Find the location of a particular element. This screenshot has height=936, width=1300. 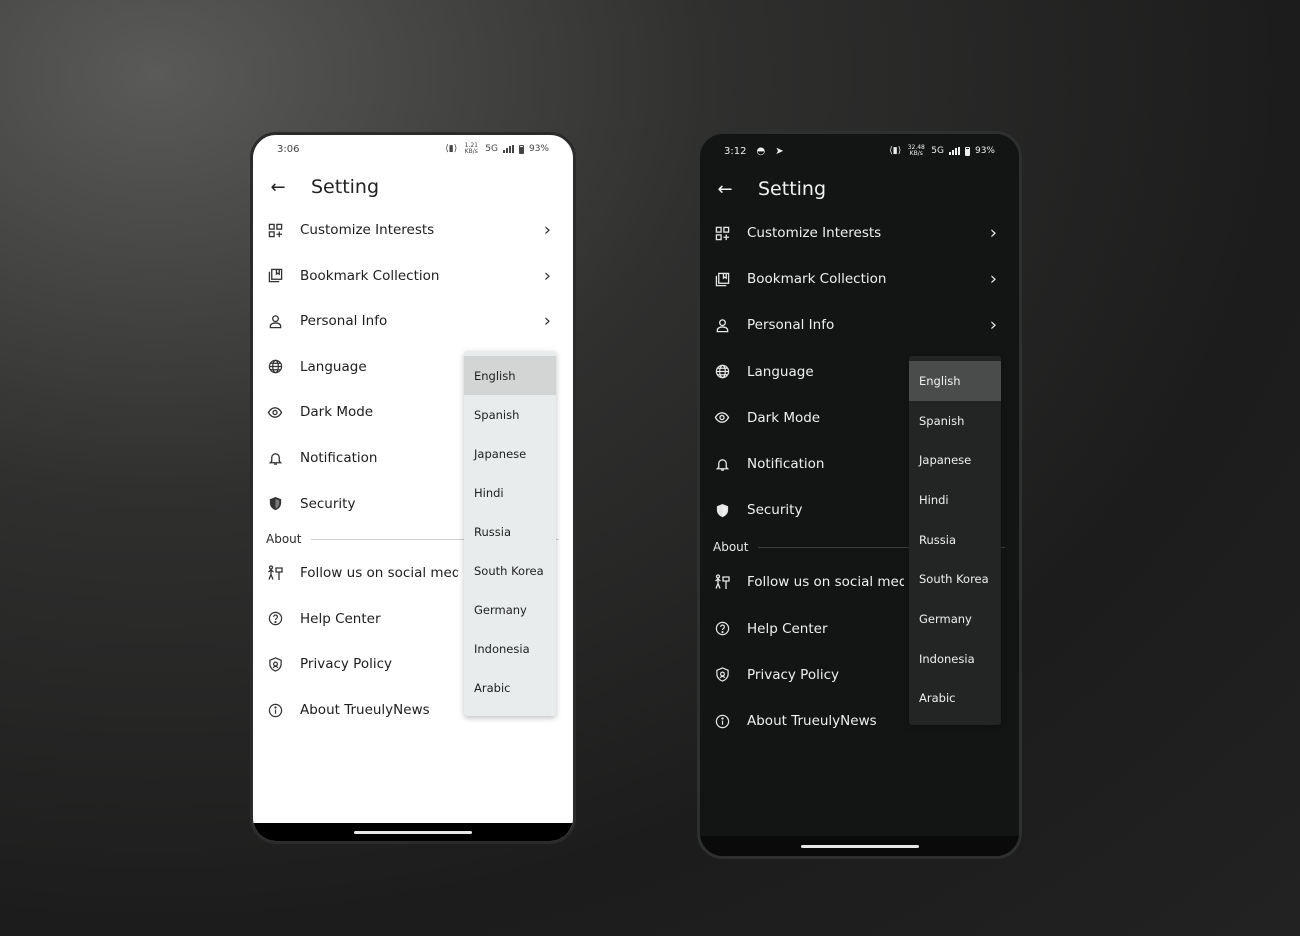

status-time: 3:06 is located at coordinates (288, 149).